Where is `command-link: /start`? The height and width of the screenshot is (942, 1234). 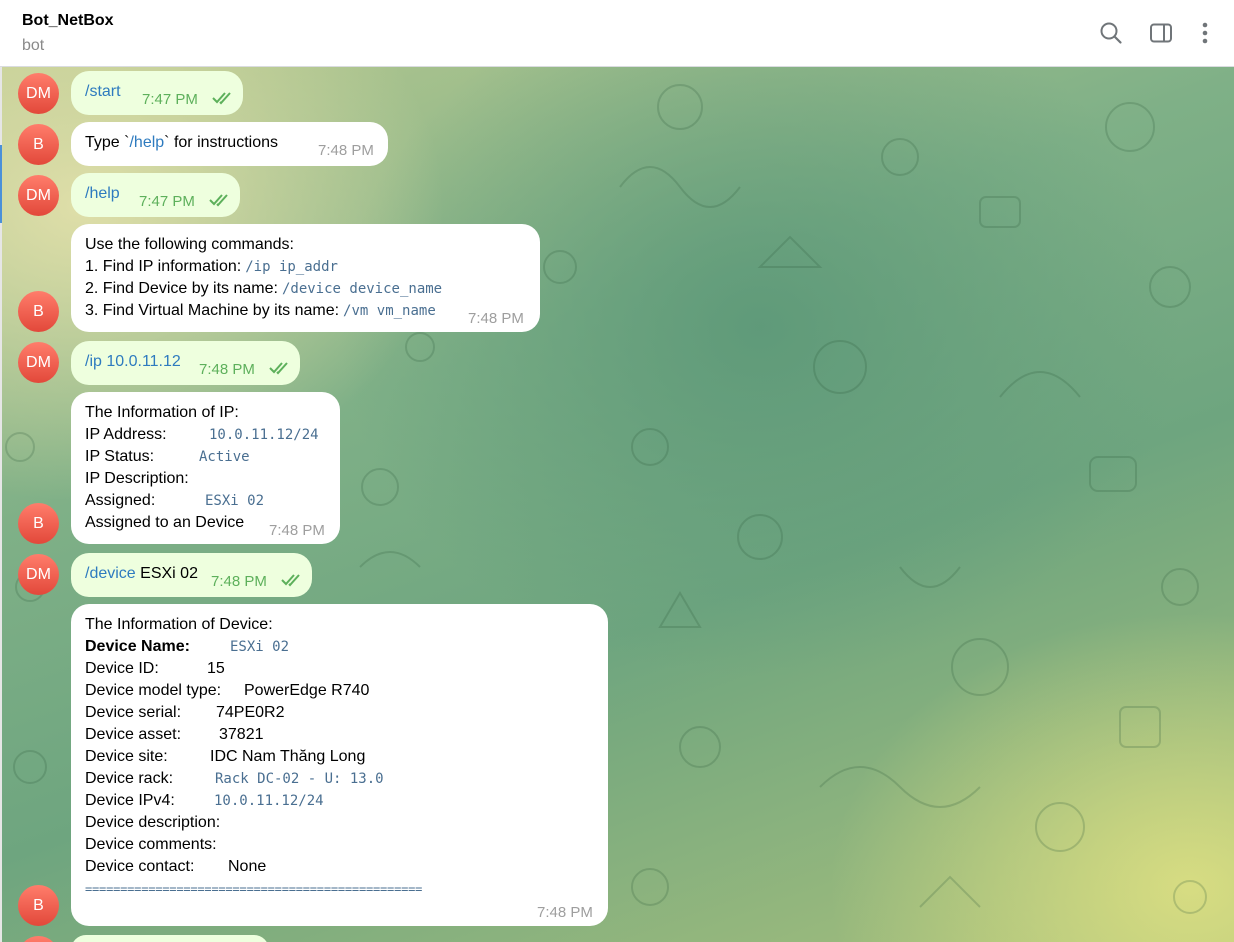 command-link: /start is located at coordinates (103, 91).